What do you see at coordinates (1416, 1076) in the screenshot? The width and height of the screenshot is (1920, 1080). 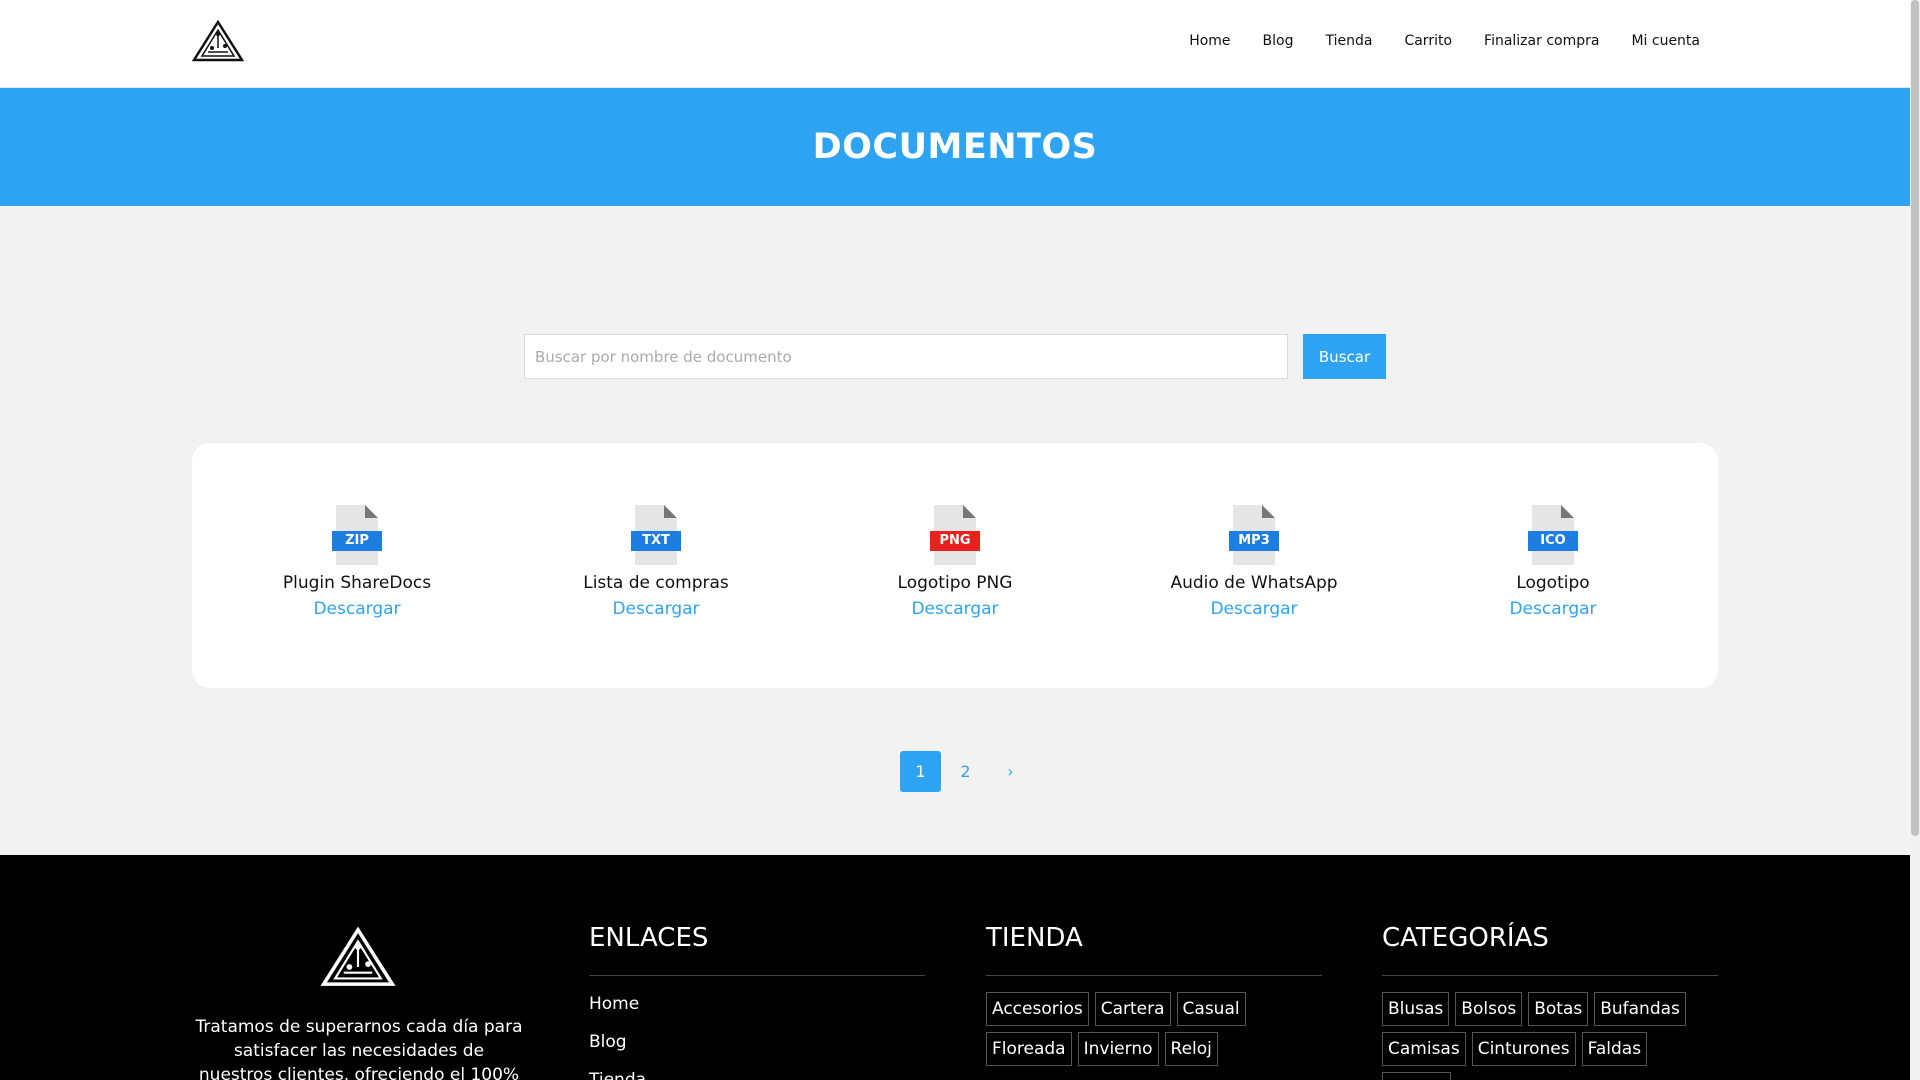 I see `tag-gorras: Gorras` at bounding box center [1416, 1076].